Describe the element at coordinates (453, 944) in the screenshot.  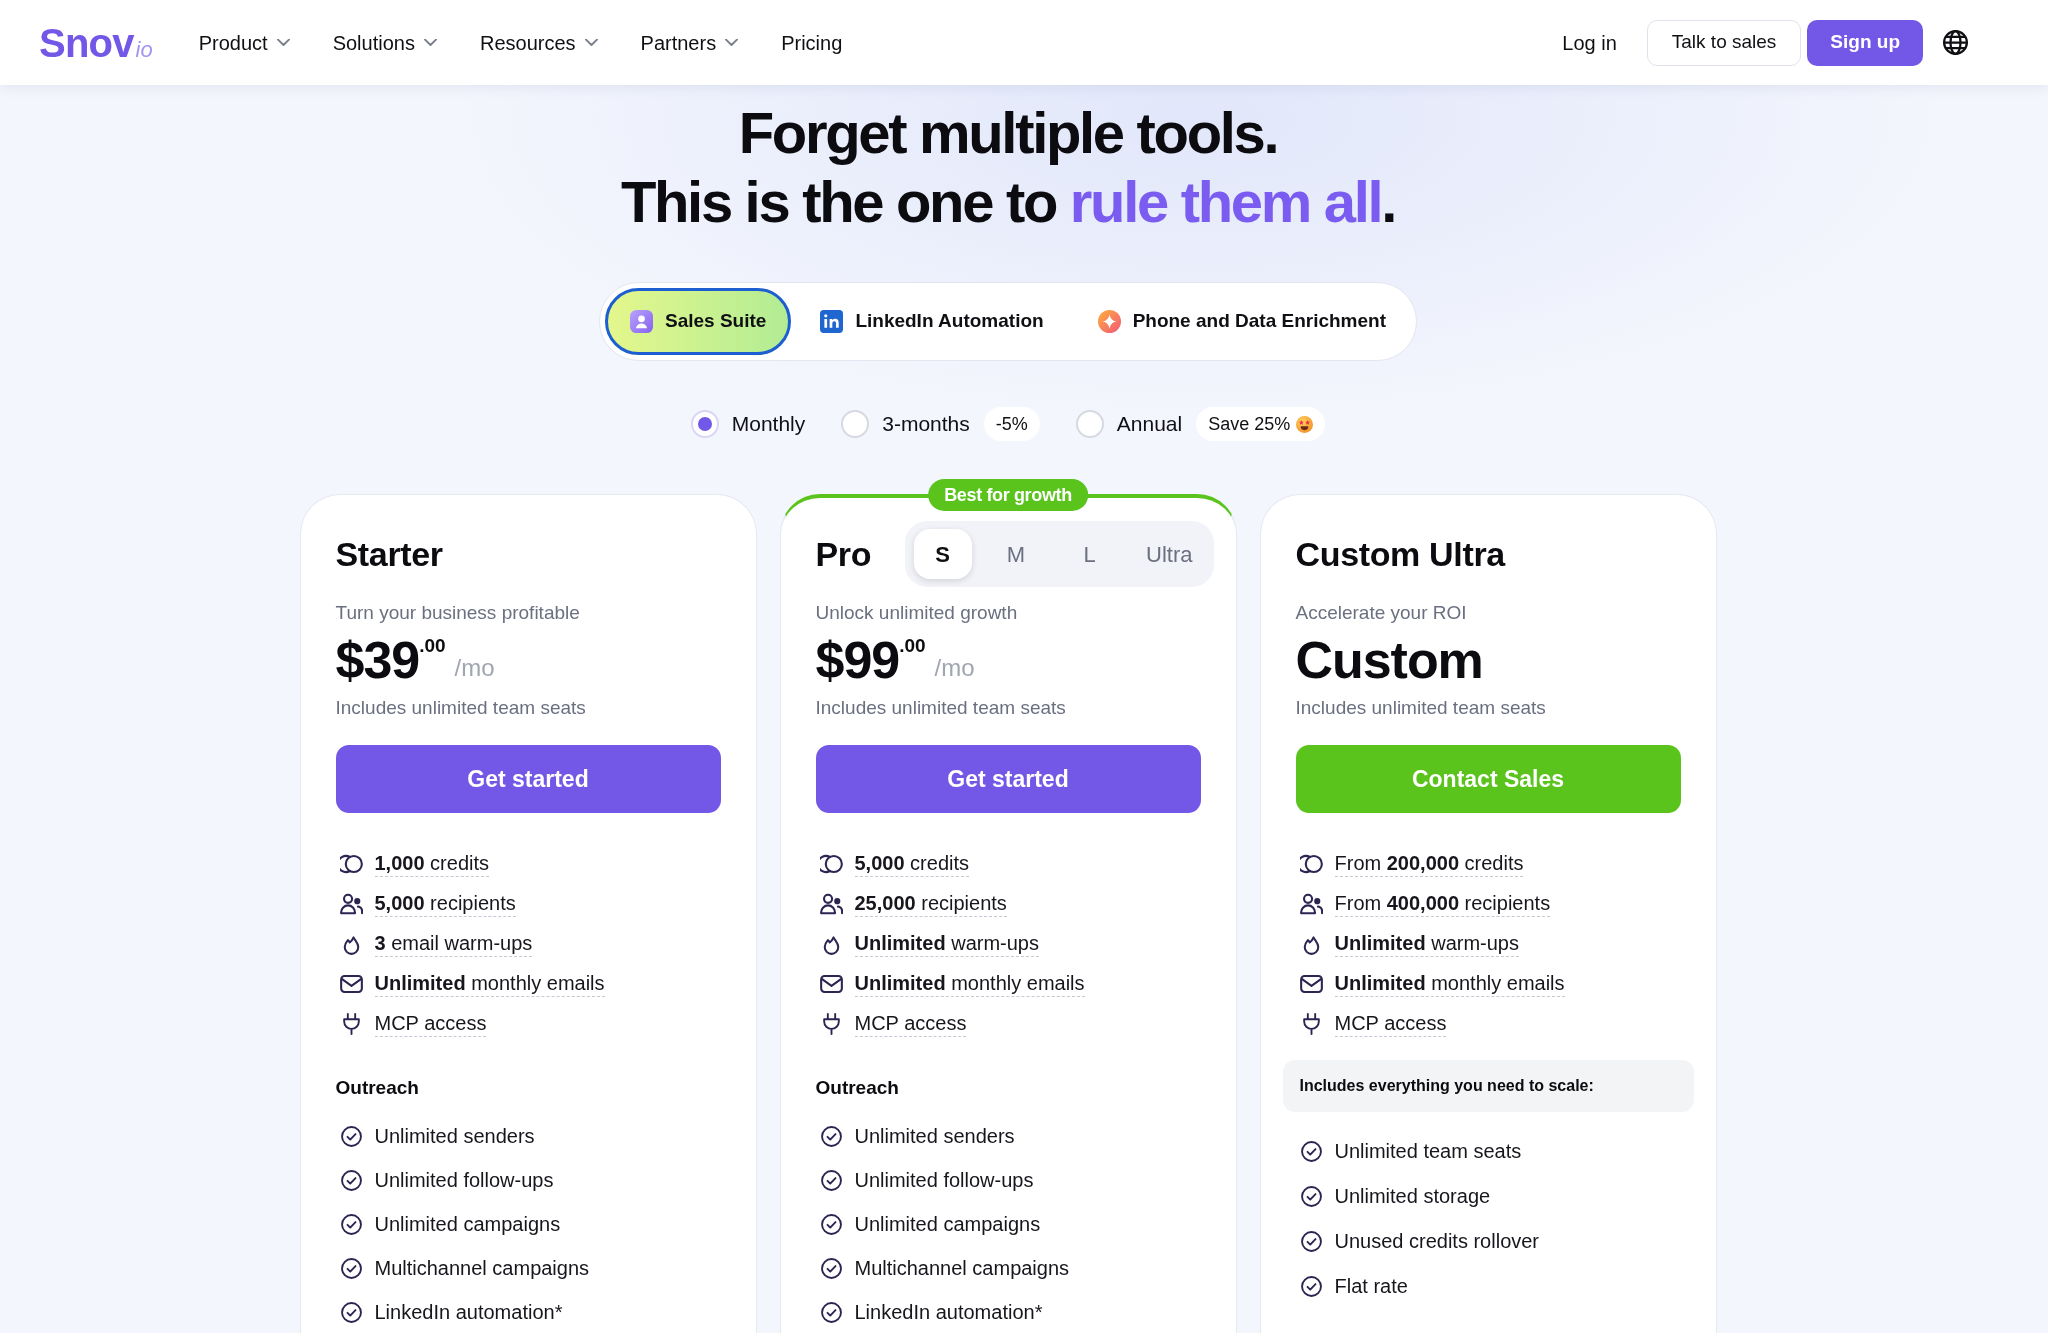
I see `limit-text: 3 email warm-ups` at that location.